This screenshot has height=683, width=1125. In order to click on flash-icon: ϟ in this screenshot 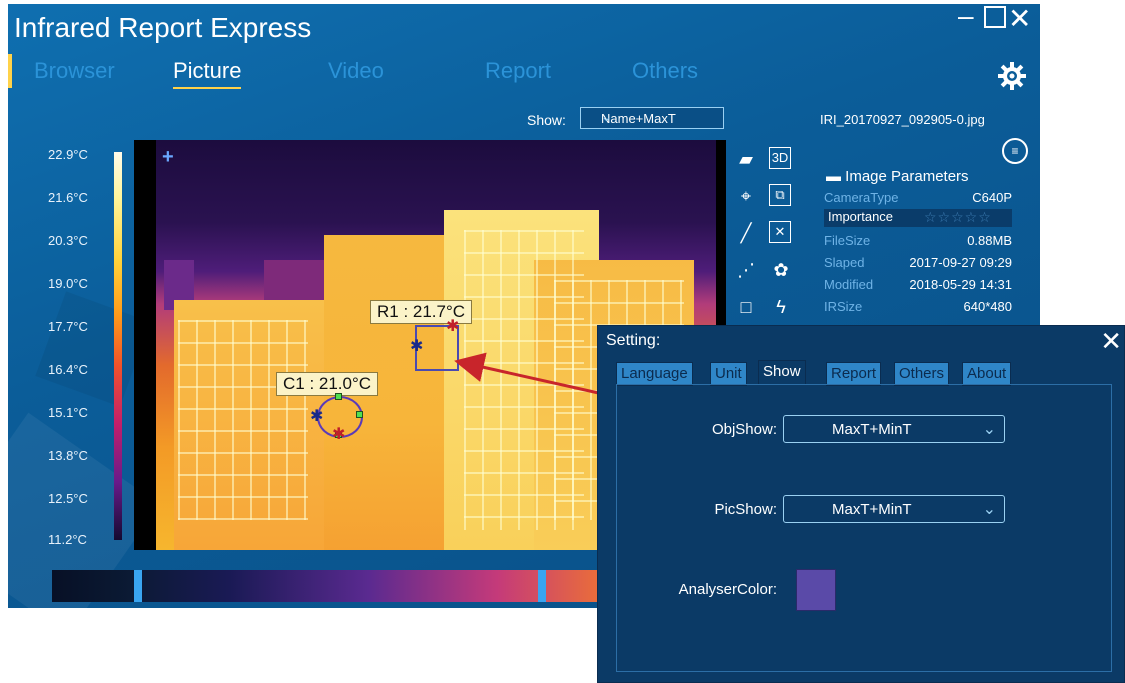, I will do `click(781, 307)`.